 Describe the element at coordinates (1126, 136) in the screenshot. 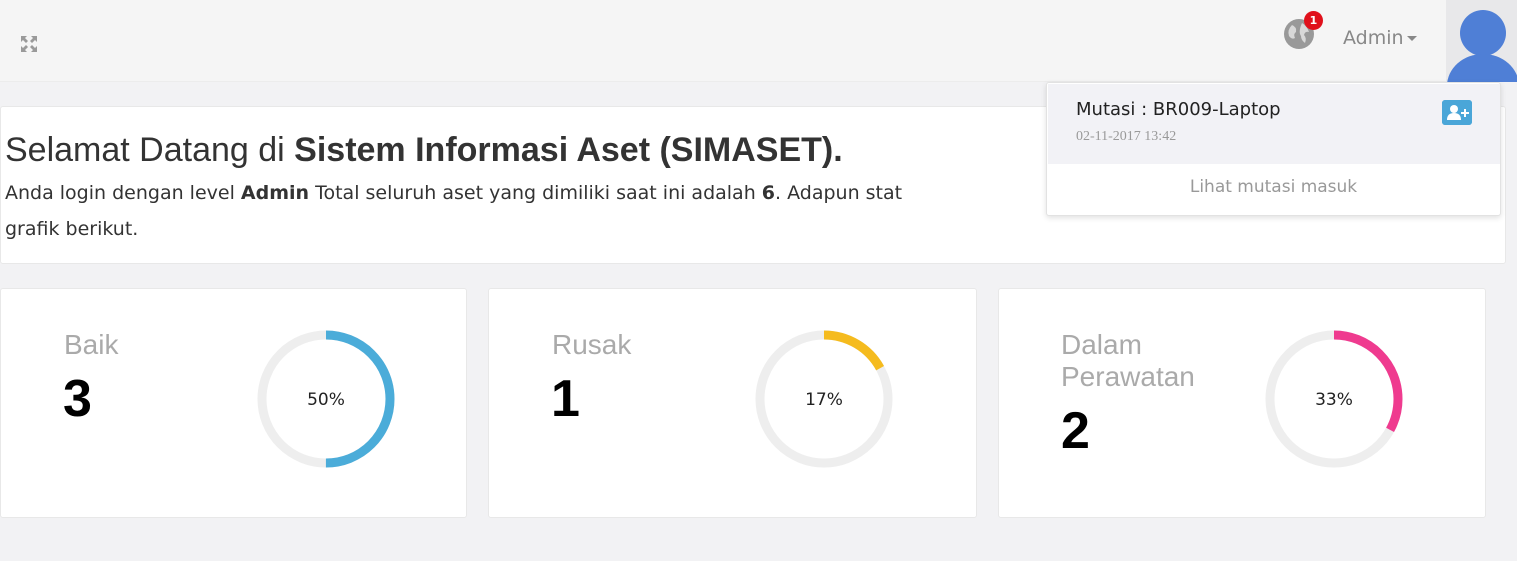

I see `notification-time: 02-11-2017 13:42` at that location.